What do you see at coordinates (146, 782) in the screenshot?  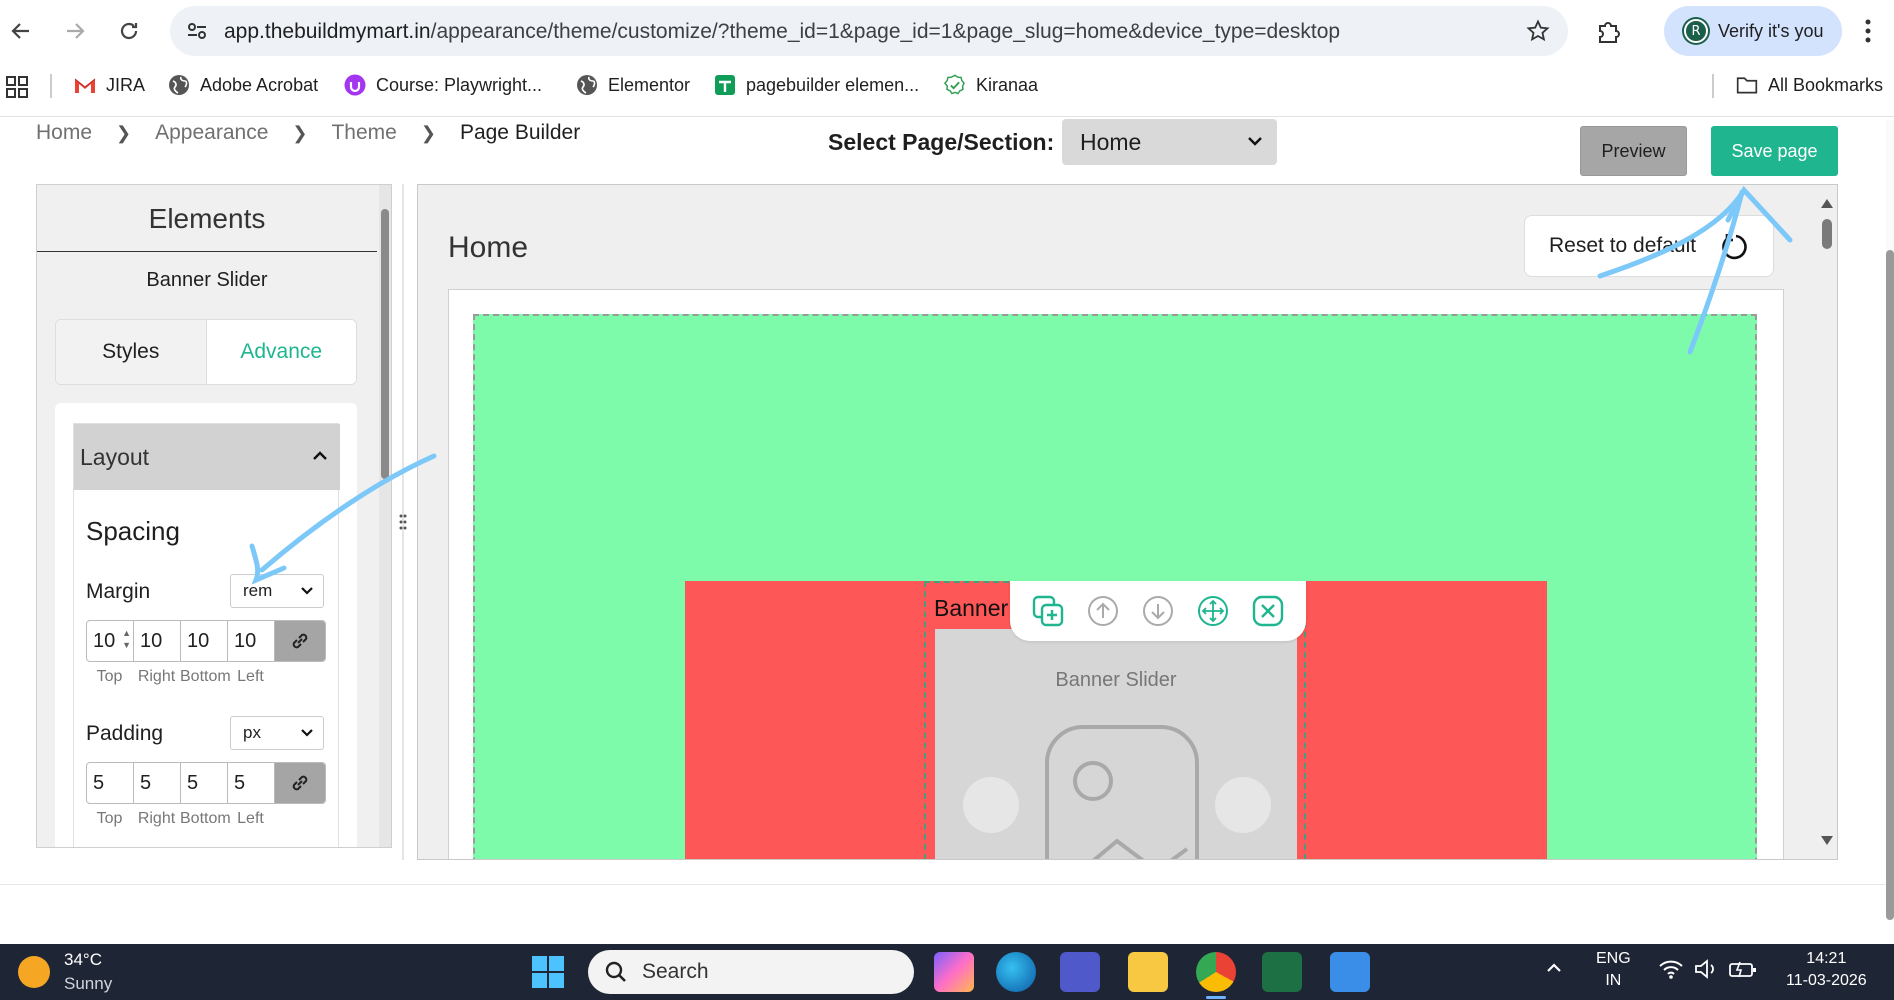 I see `padding-right-value: 5` at bounding box center [146, 782].